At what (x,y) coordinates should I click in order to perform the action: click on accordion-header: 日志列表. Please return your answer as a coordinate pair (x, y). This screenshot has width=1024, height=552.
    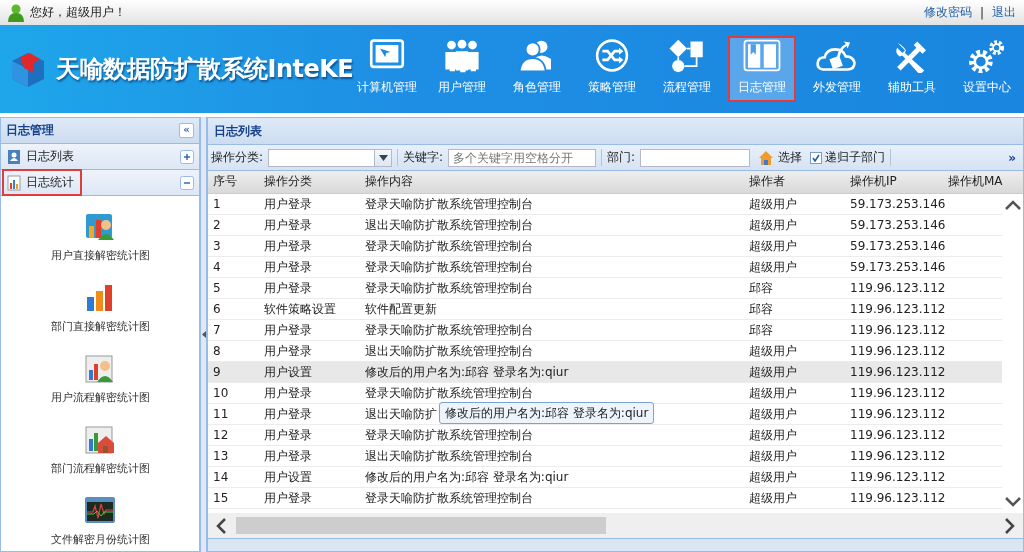
    Looking at the image, I should click on (100, 157).